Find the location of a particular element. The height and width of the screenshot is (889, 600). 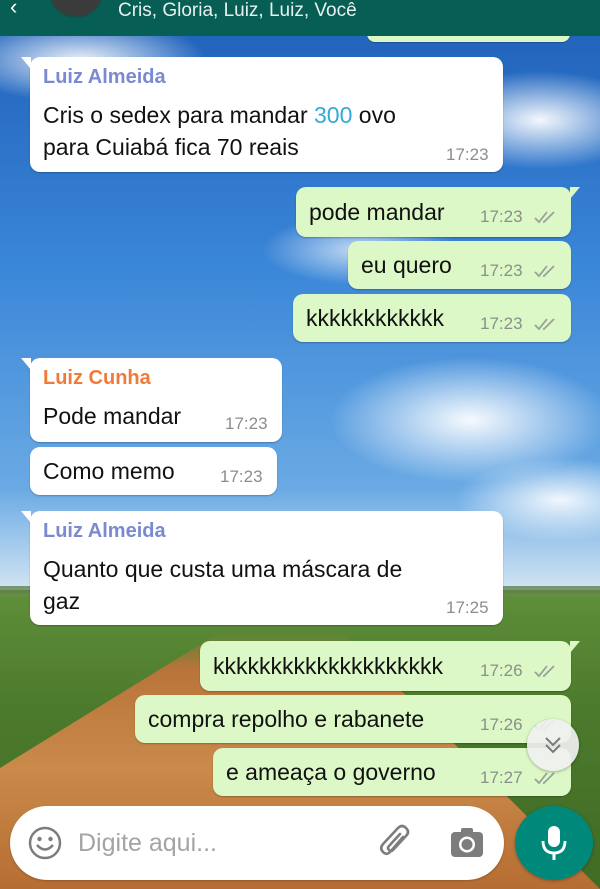

message-text: pode mandar is located at coordinates (377, 212).